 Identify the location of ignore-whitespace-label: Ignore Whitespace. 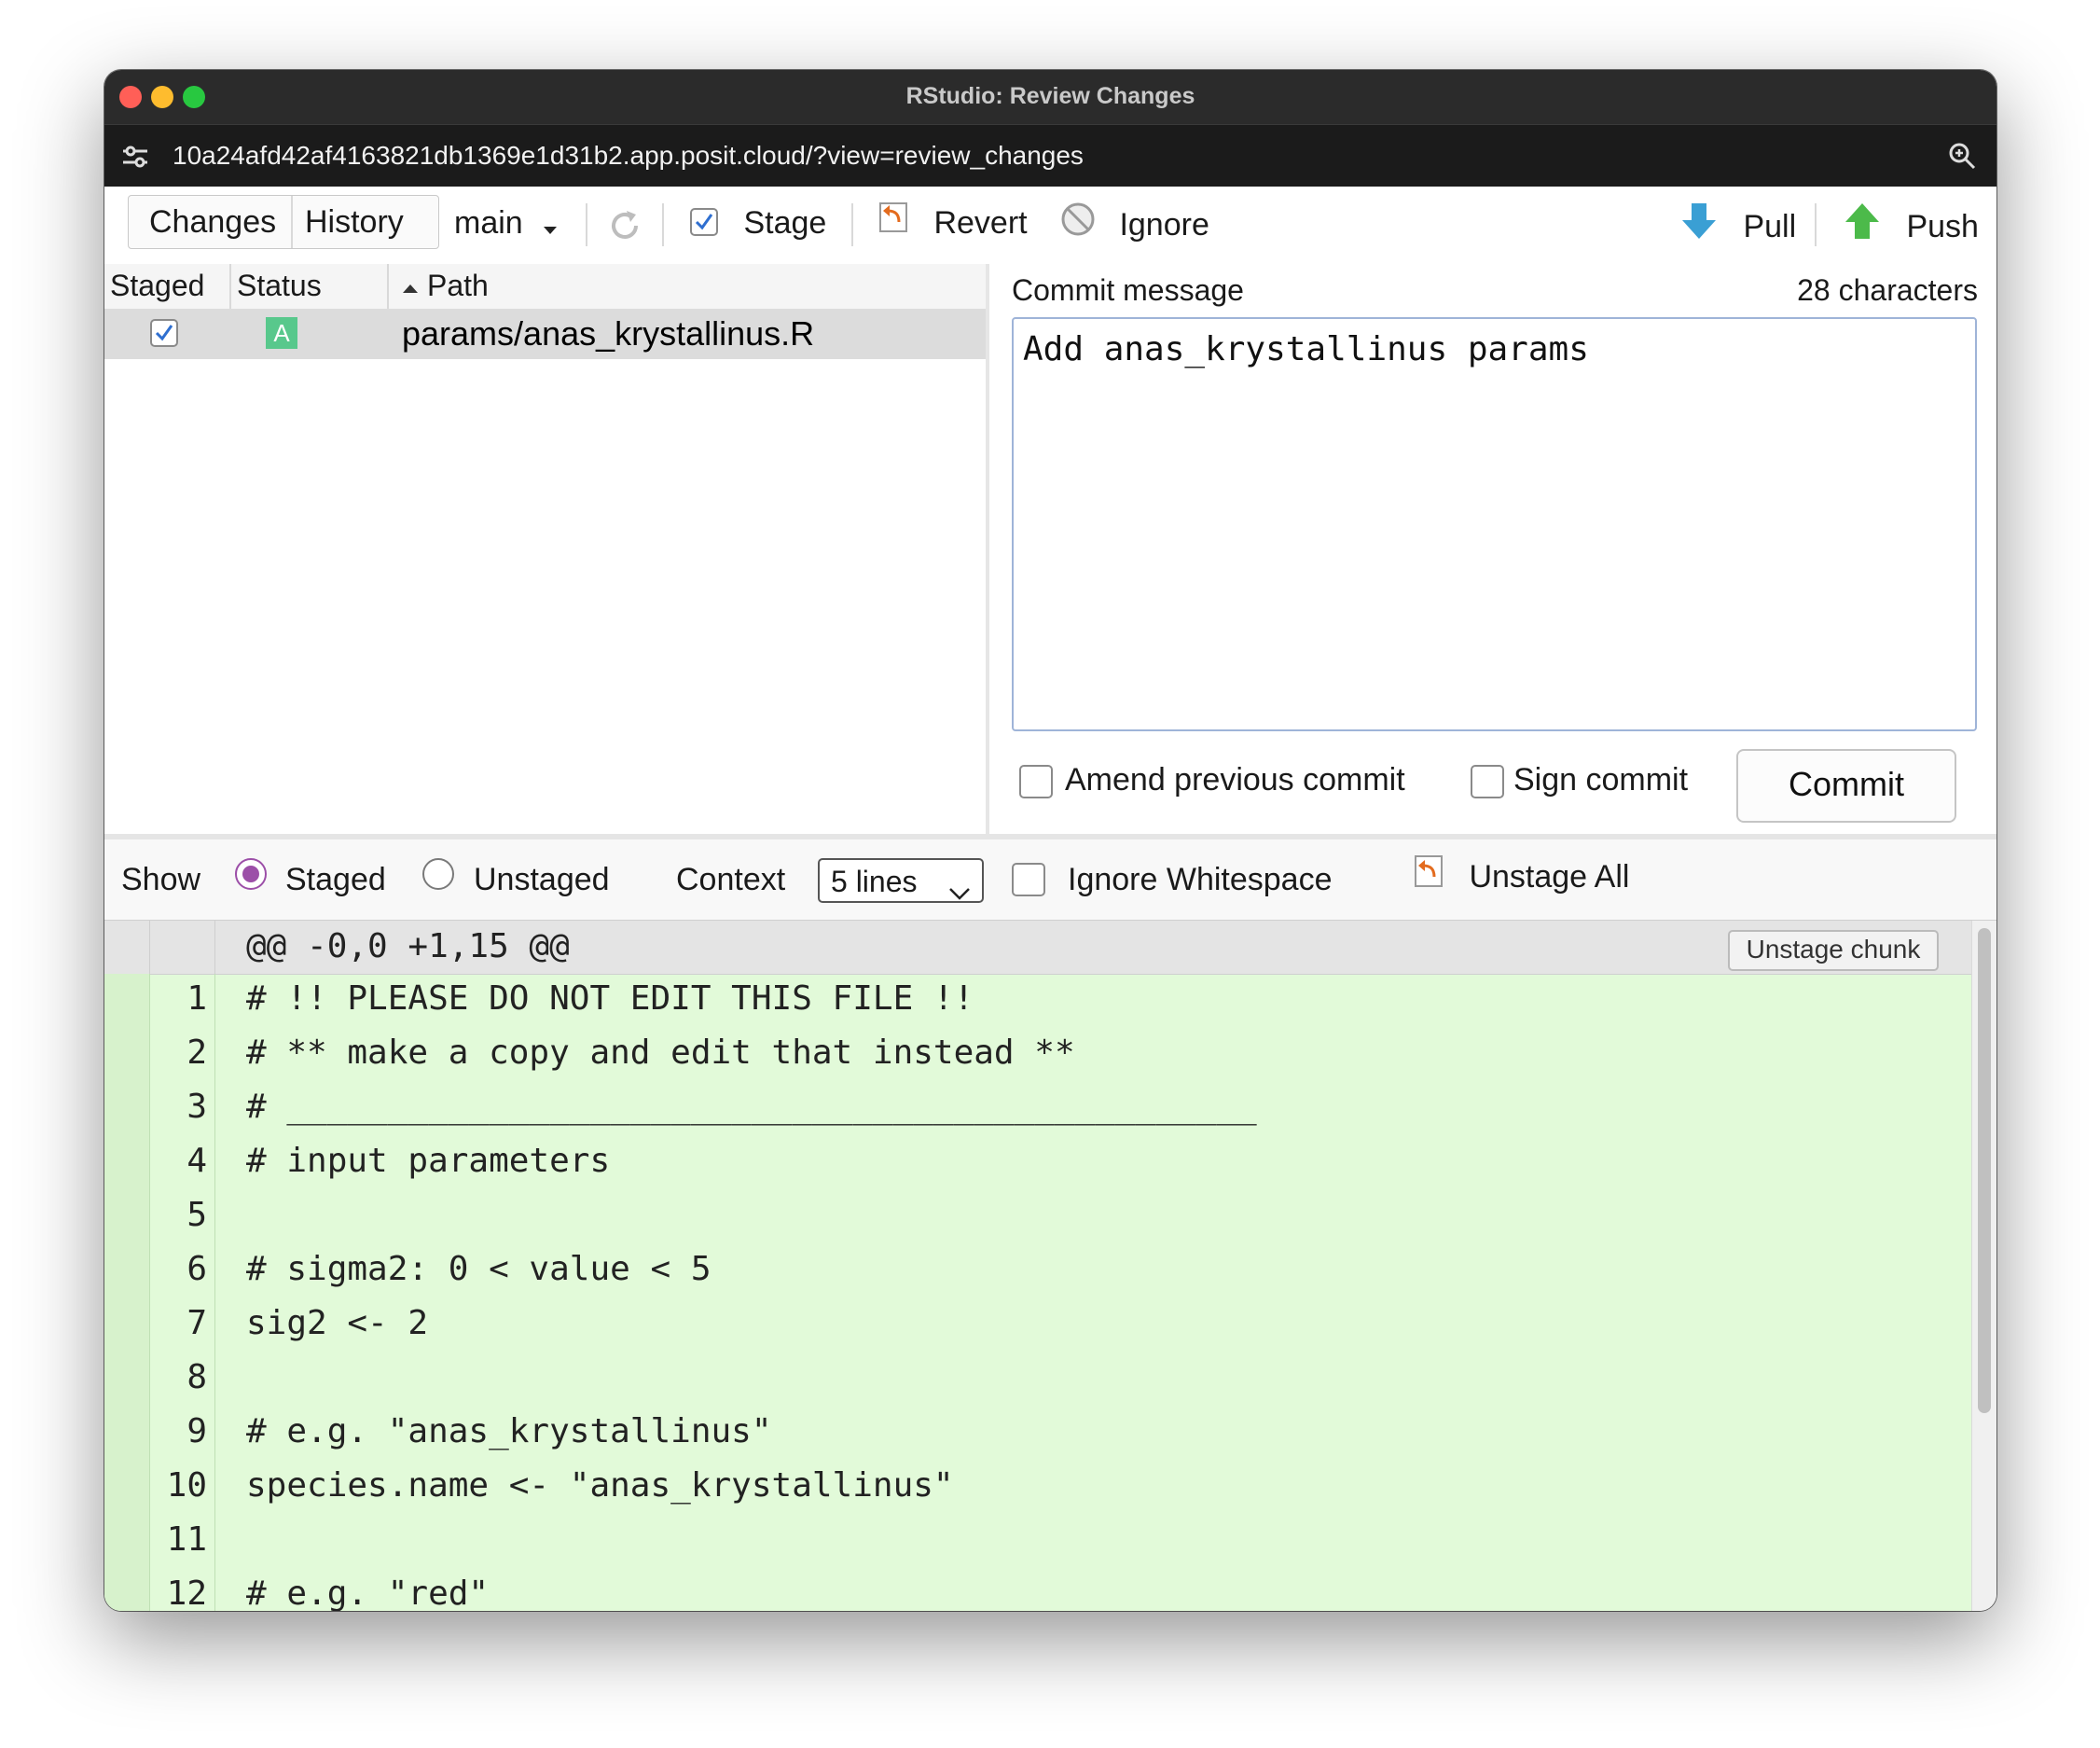
(1200, 880).